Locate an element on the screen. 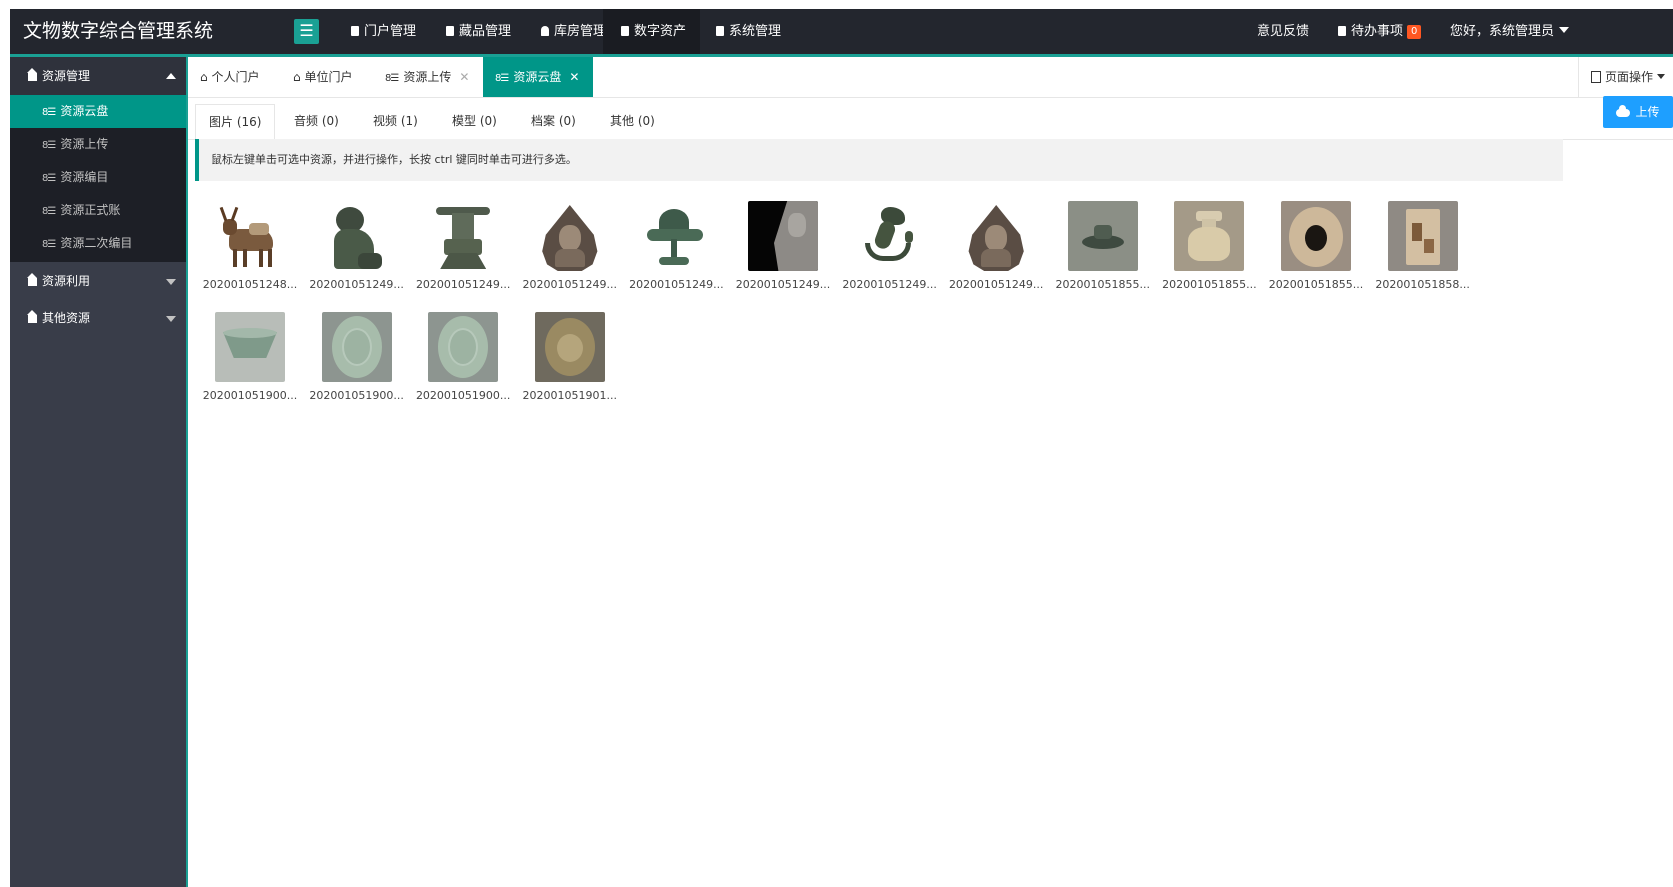 This screenshot has width=1673, height=887. sidebar-group-resource-use: 资源利用 is located at coordinates (98, 281).